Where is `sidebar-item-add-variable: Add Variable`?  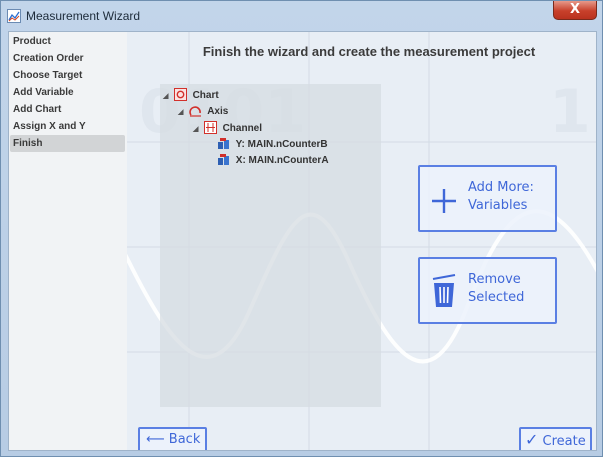 sidebar-item-add-variable: Add Variable is located at coordinates (67, 92).